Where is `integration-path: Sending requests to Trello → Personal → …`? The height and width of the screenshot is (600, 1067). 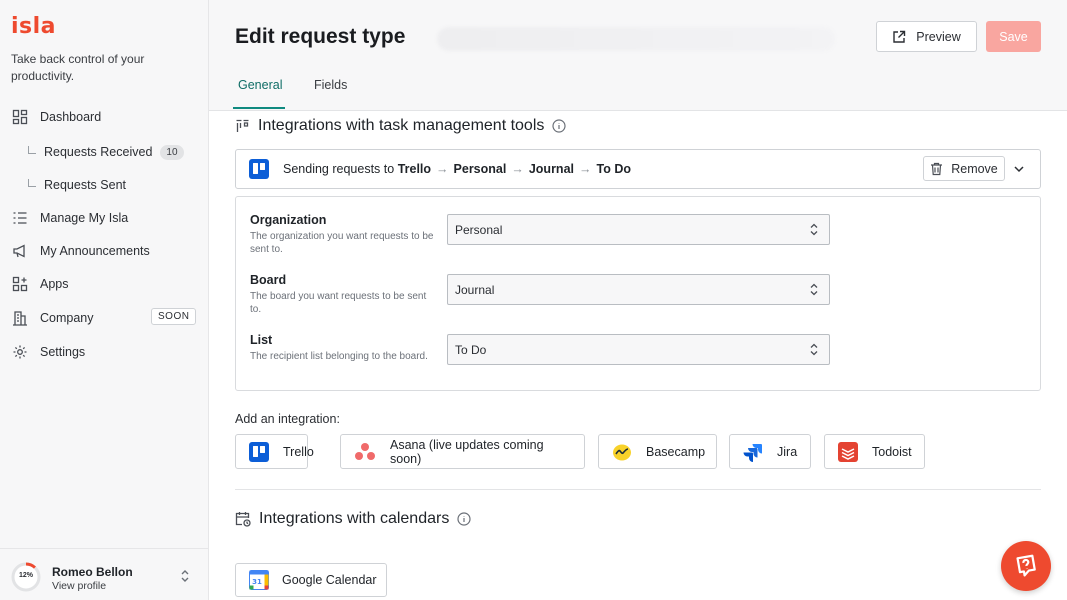 integration-path: Sending requests to Trello → Personal → … is located at coordinates (457, 169).